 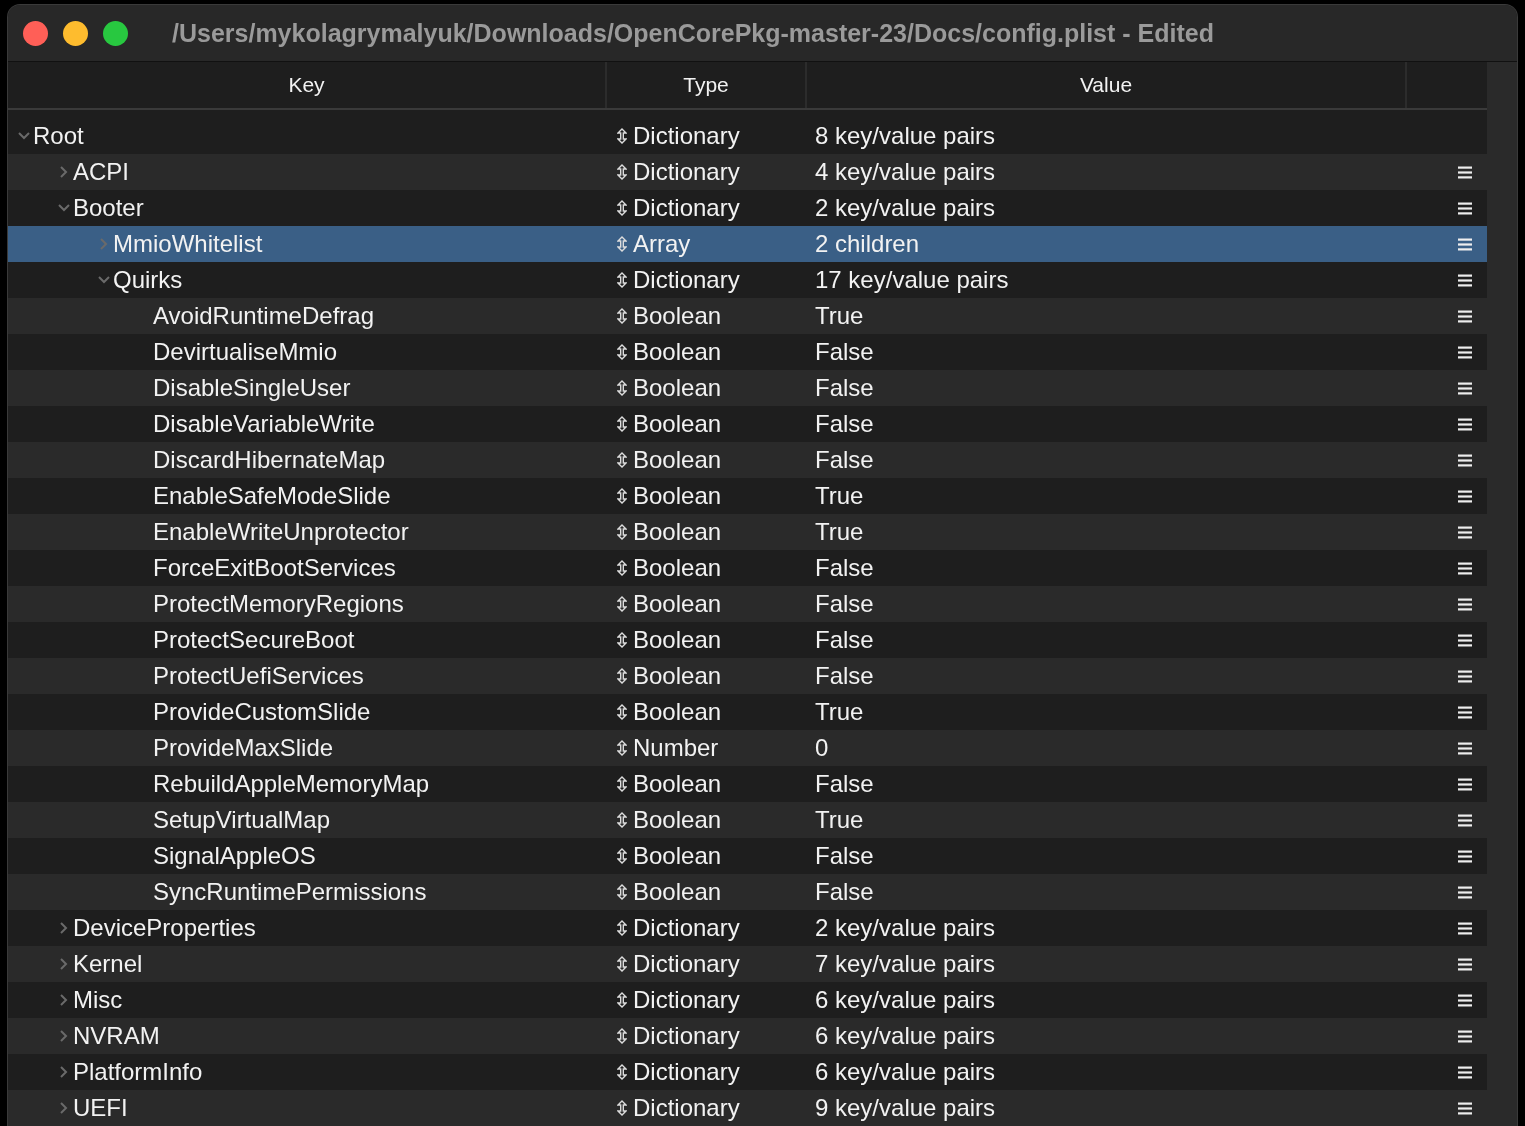 What do you see at coordinates (707, 85) in the screenshot?
I see `column-header: Type` at bounding box center [707, 85].